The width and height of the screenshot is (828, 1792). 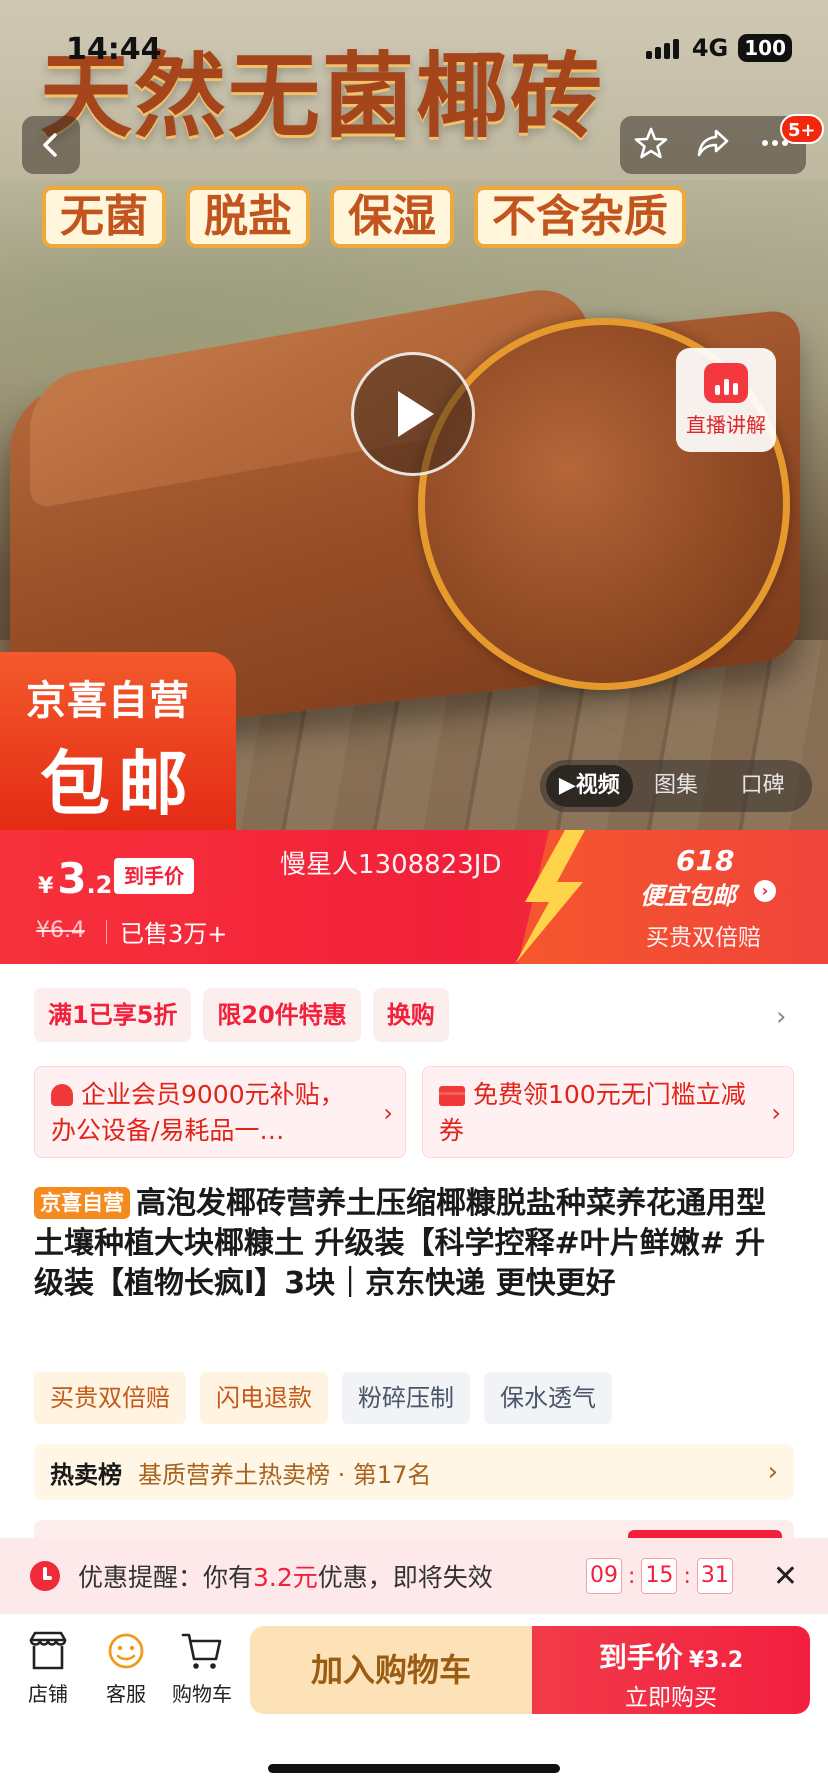 What do you see at coordinates (703, 938) in the screenshot?
I see `double-compensation: 买贵双倍赔` at bounding box center [703, 938].